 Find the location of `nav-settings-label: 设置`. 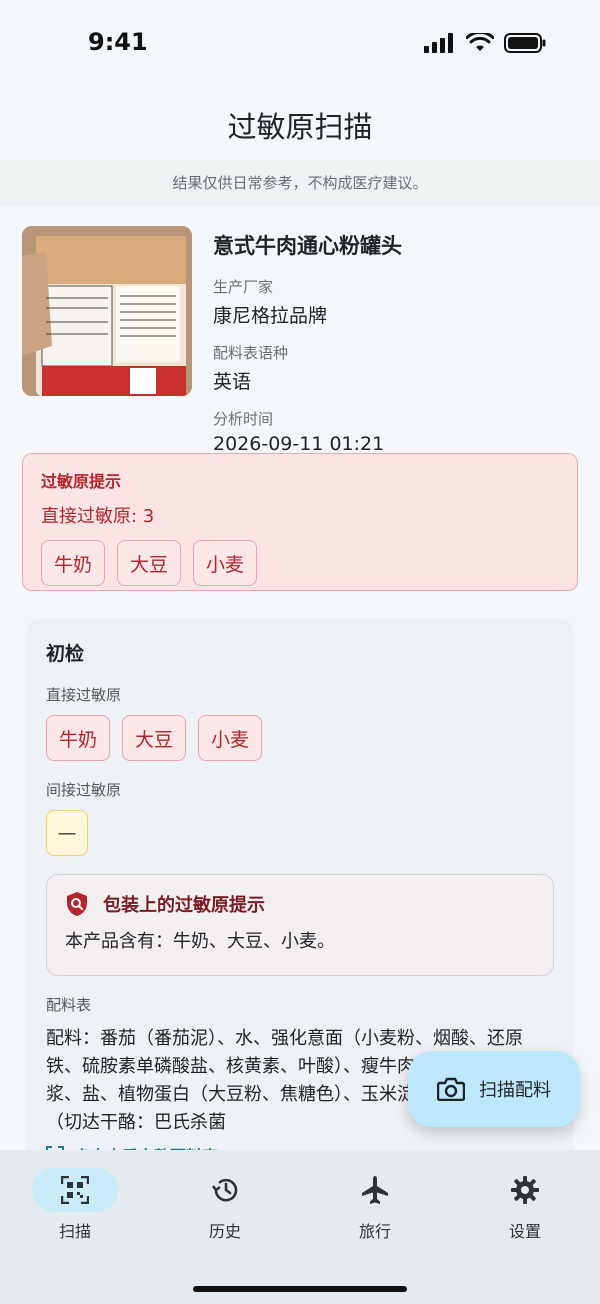

nav-settings-label: 设置 is located at coordinates (524, 1231).